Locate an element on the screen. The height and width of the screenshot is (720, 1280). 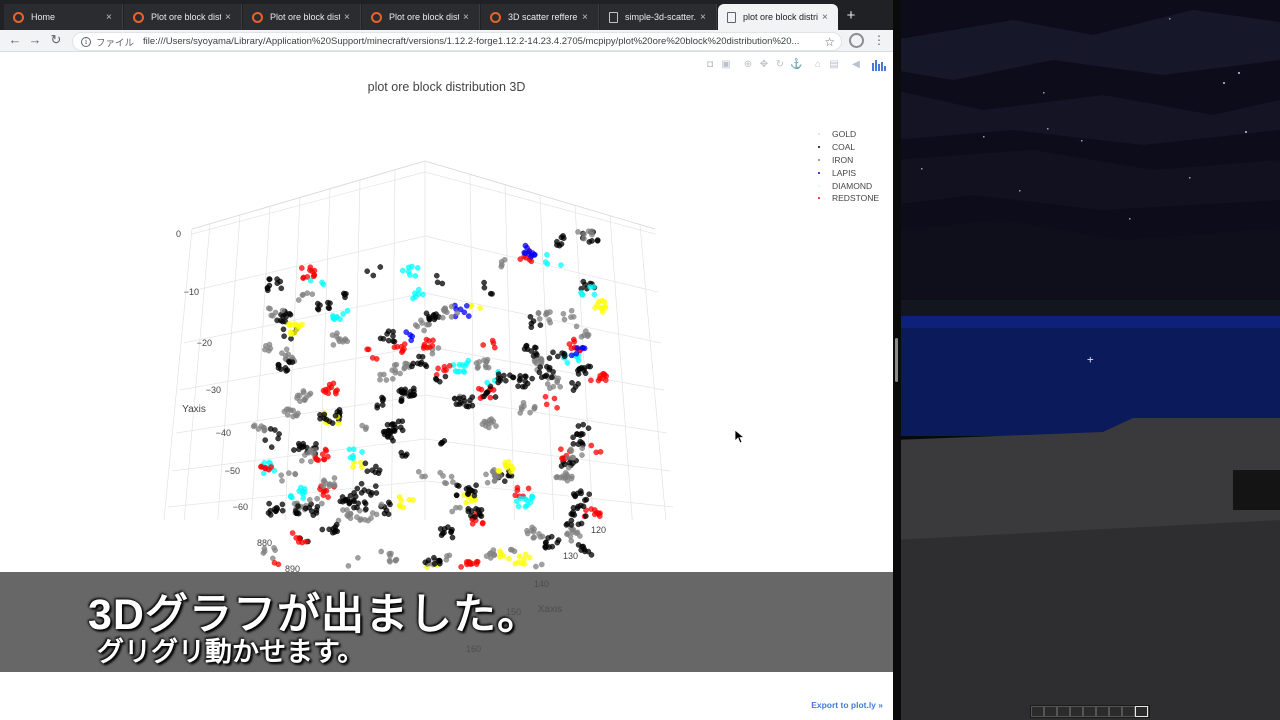
browser-tab: Plot ore block distrib × is located at coordinates (421, 17).